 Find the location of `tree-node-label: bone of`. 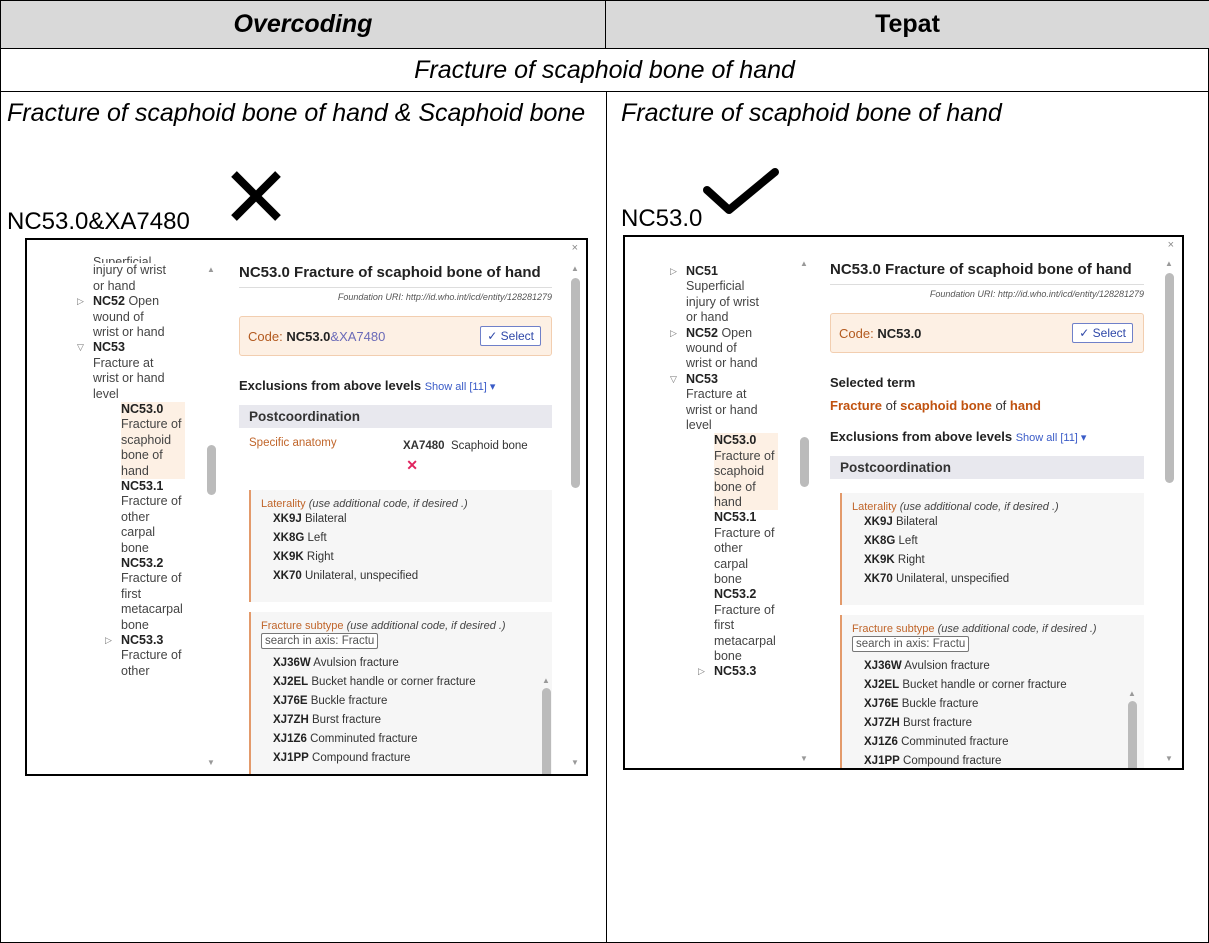

tree-node-label: bone of is located at coordinates (142, 455).